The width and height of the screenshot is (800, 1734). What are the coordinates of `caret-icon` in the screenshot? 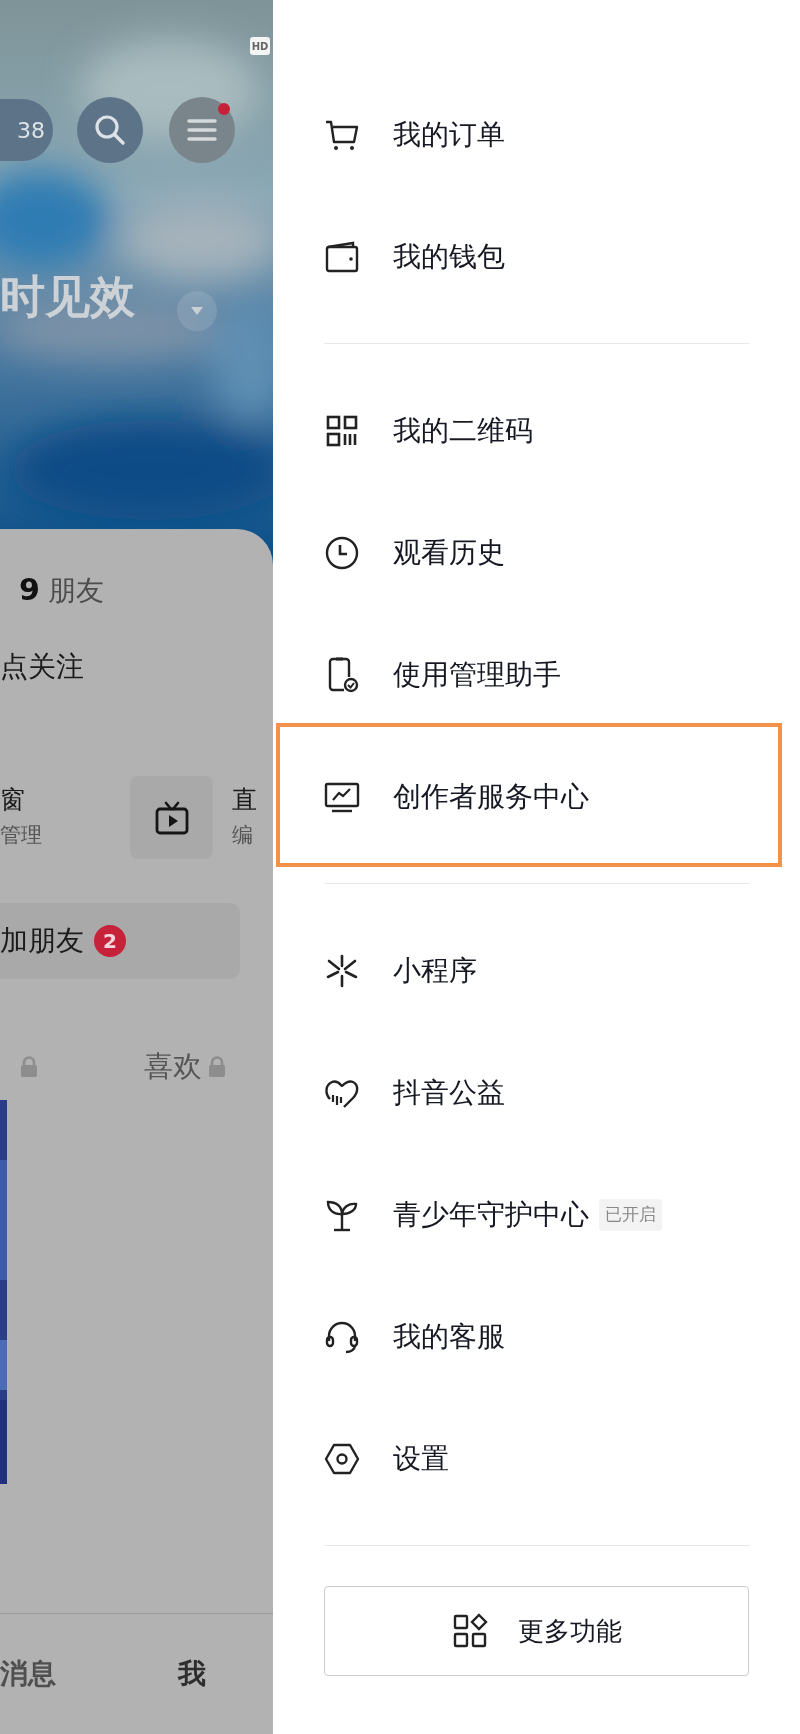 It's located at (197, 311).